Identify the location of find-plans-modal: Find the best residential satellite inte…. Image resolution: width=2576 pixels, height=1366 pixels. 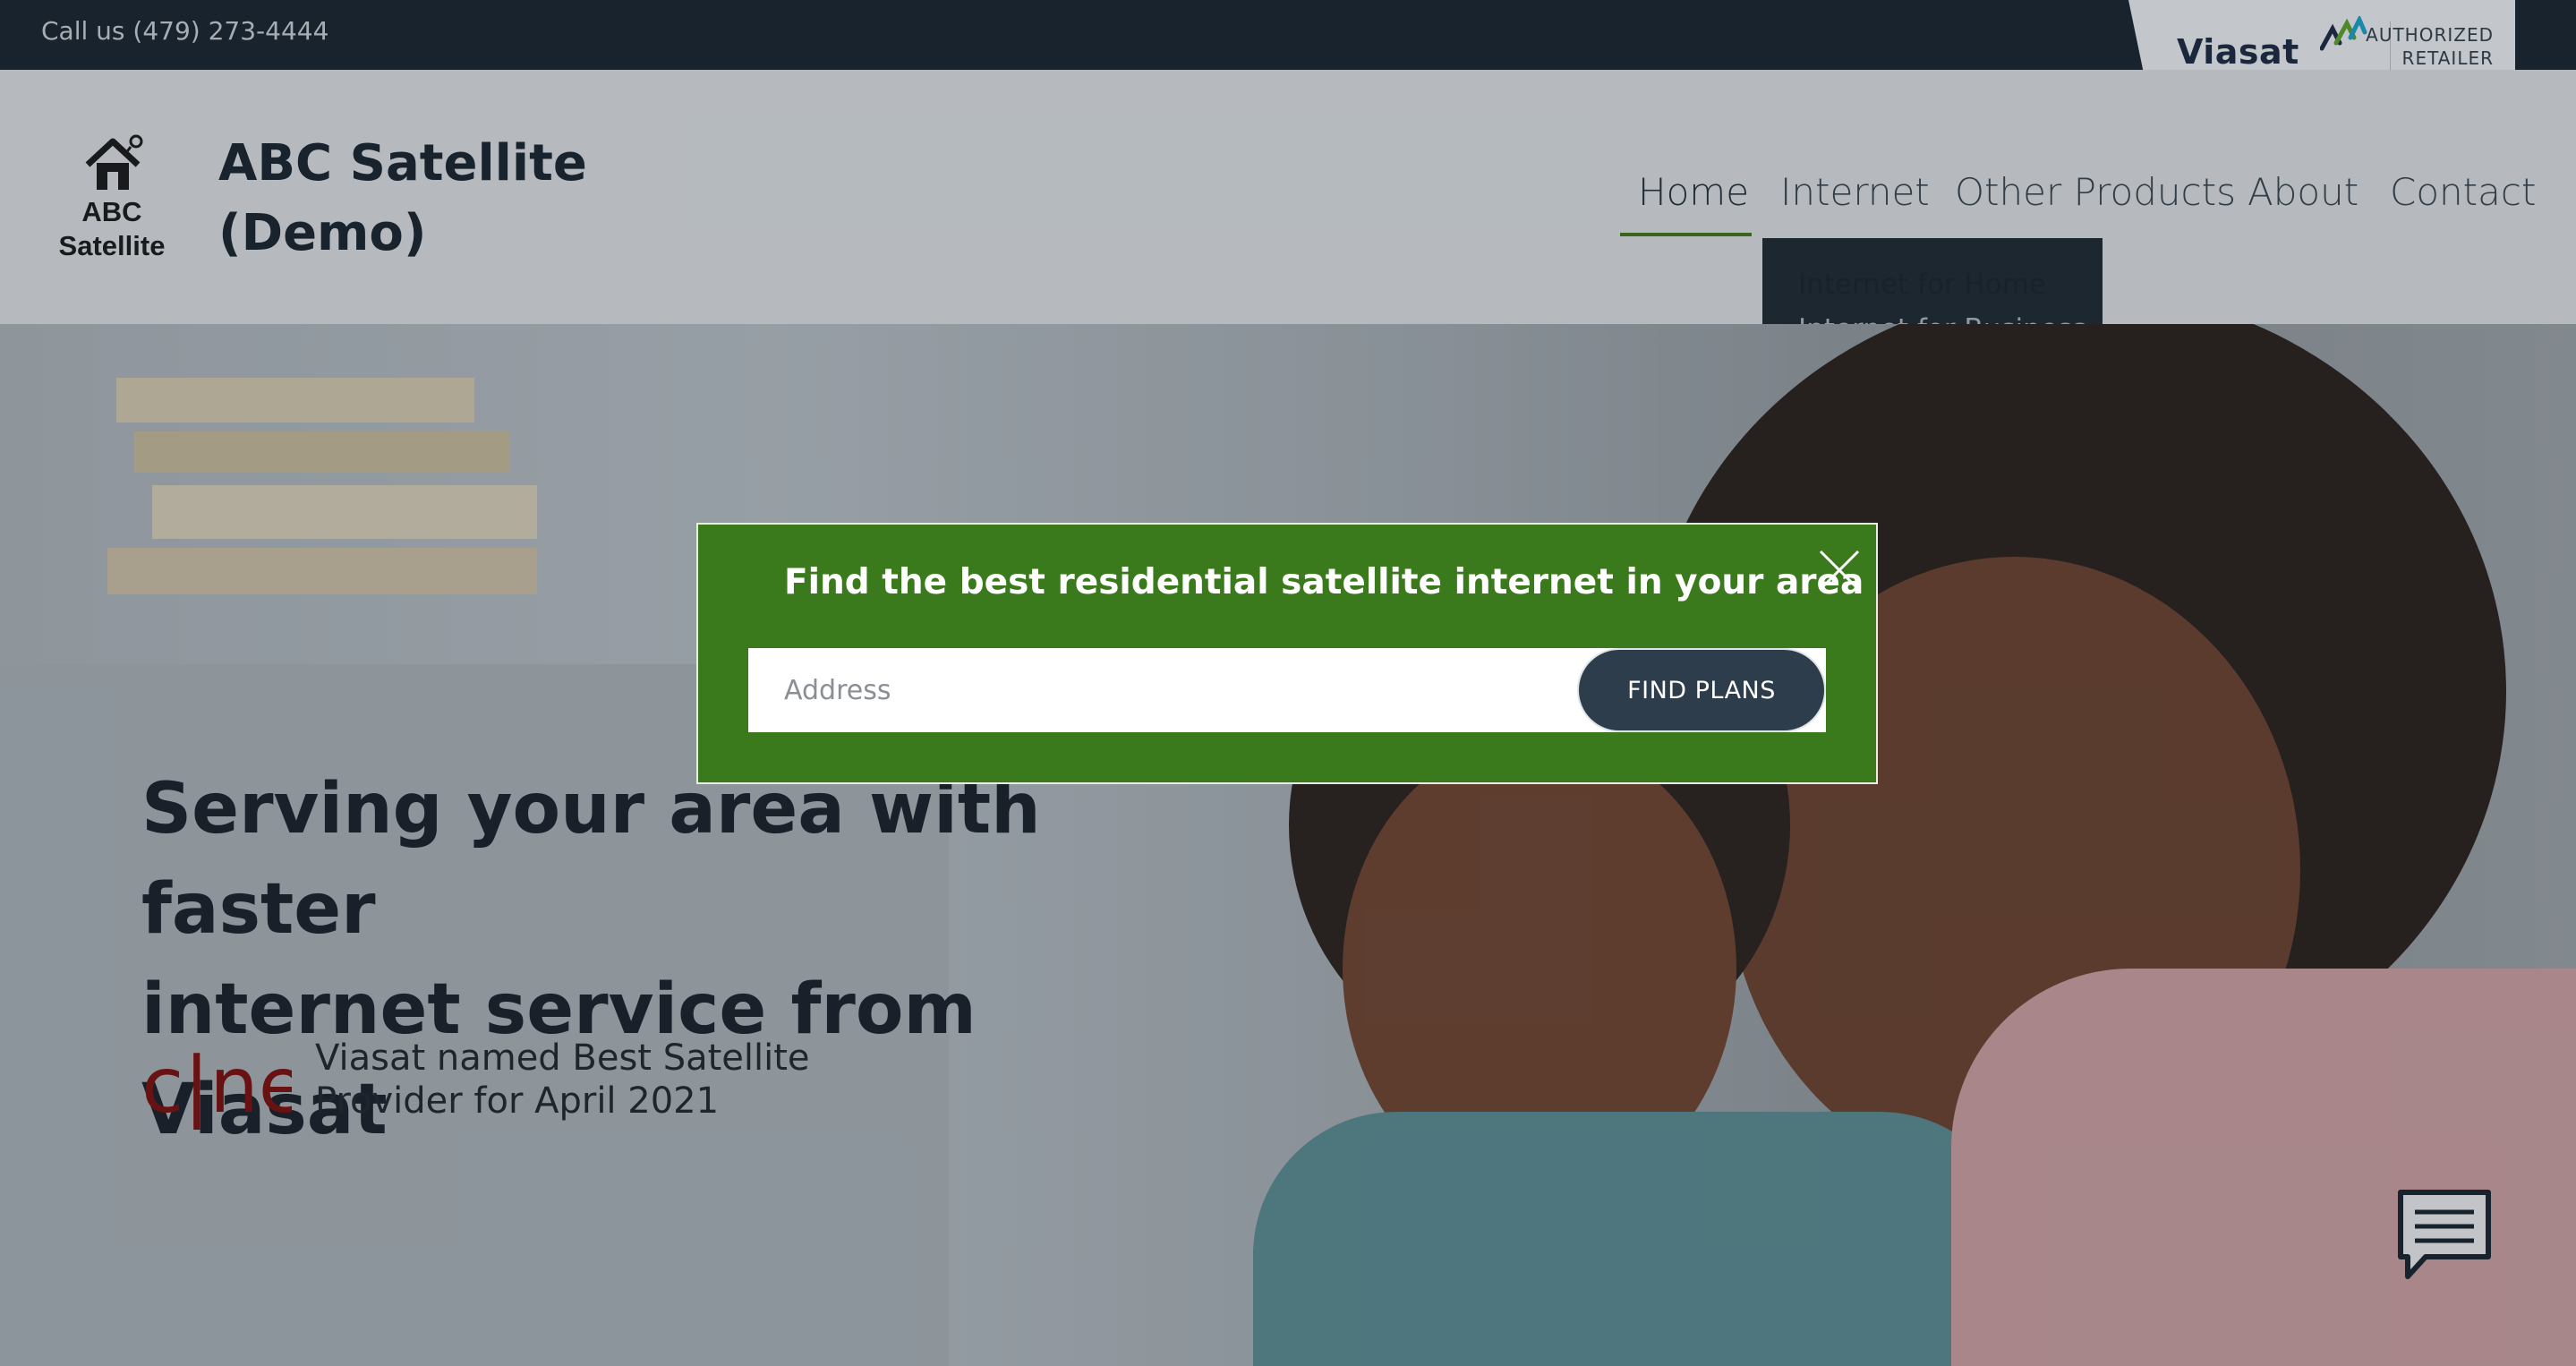
(1287, 653).